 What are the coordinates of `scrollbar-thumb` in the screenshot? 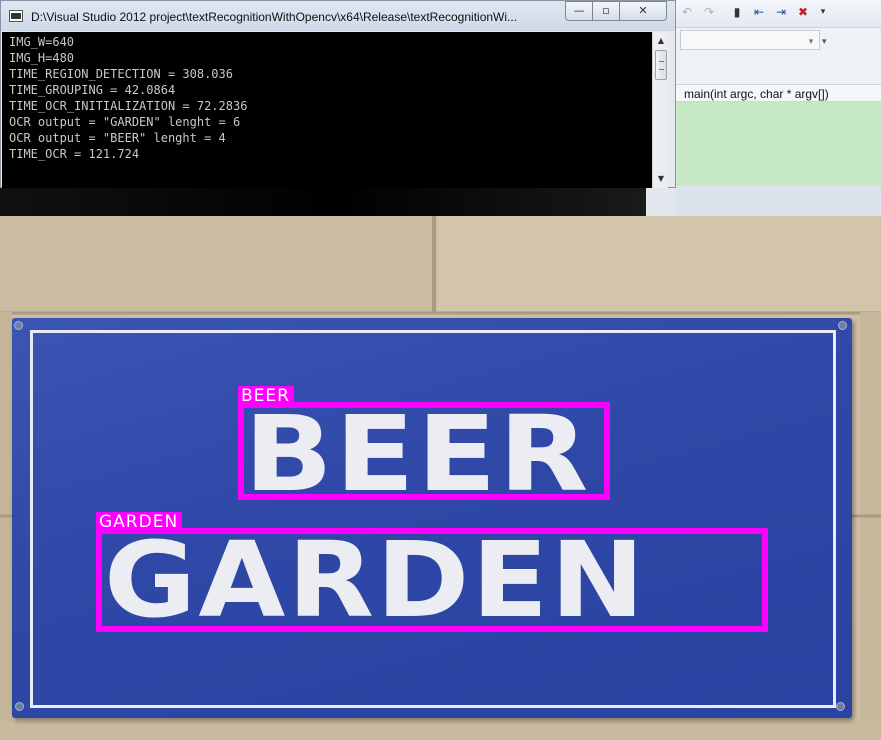 It's located at (661, 65).